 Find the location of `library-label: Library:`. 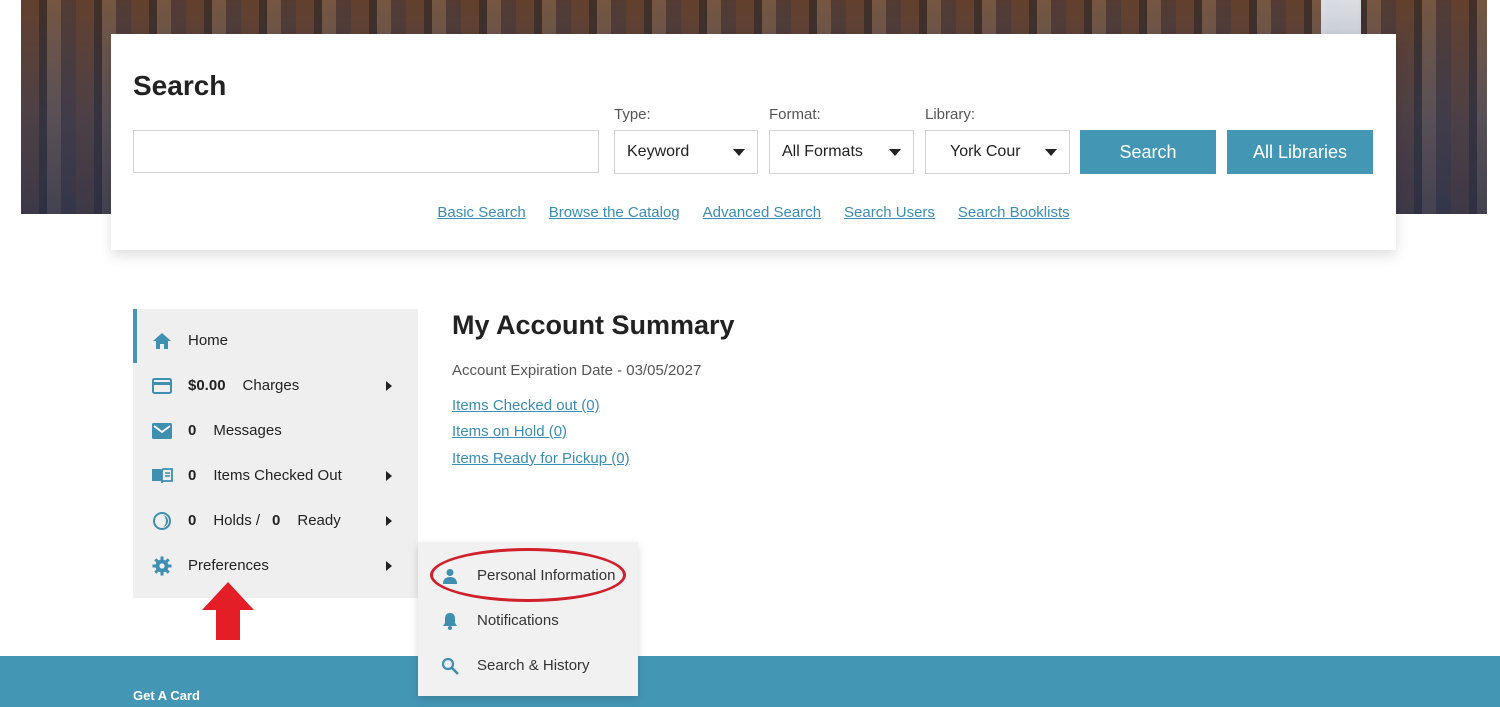

library-label: Library: is located at coordinates (950, 114).